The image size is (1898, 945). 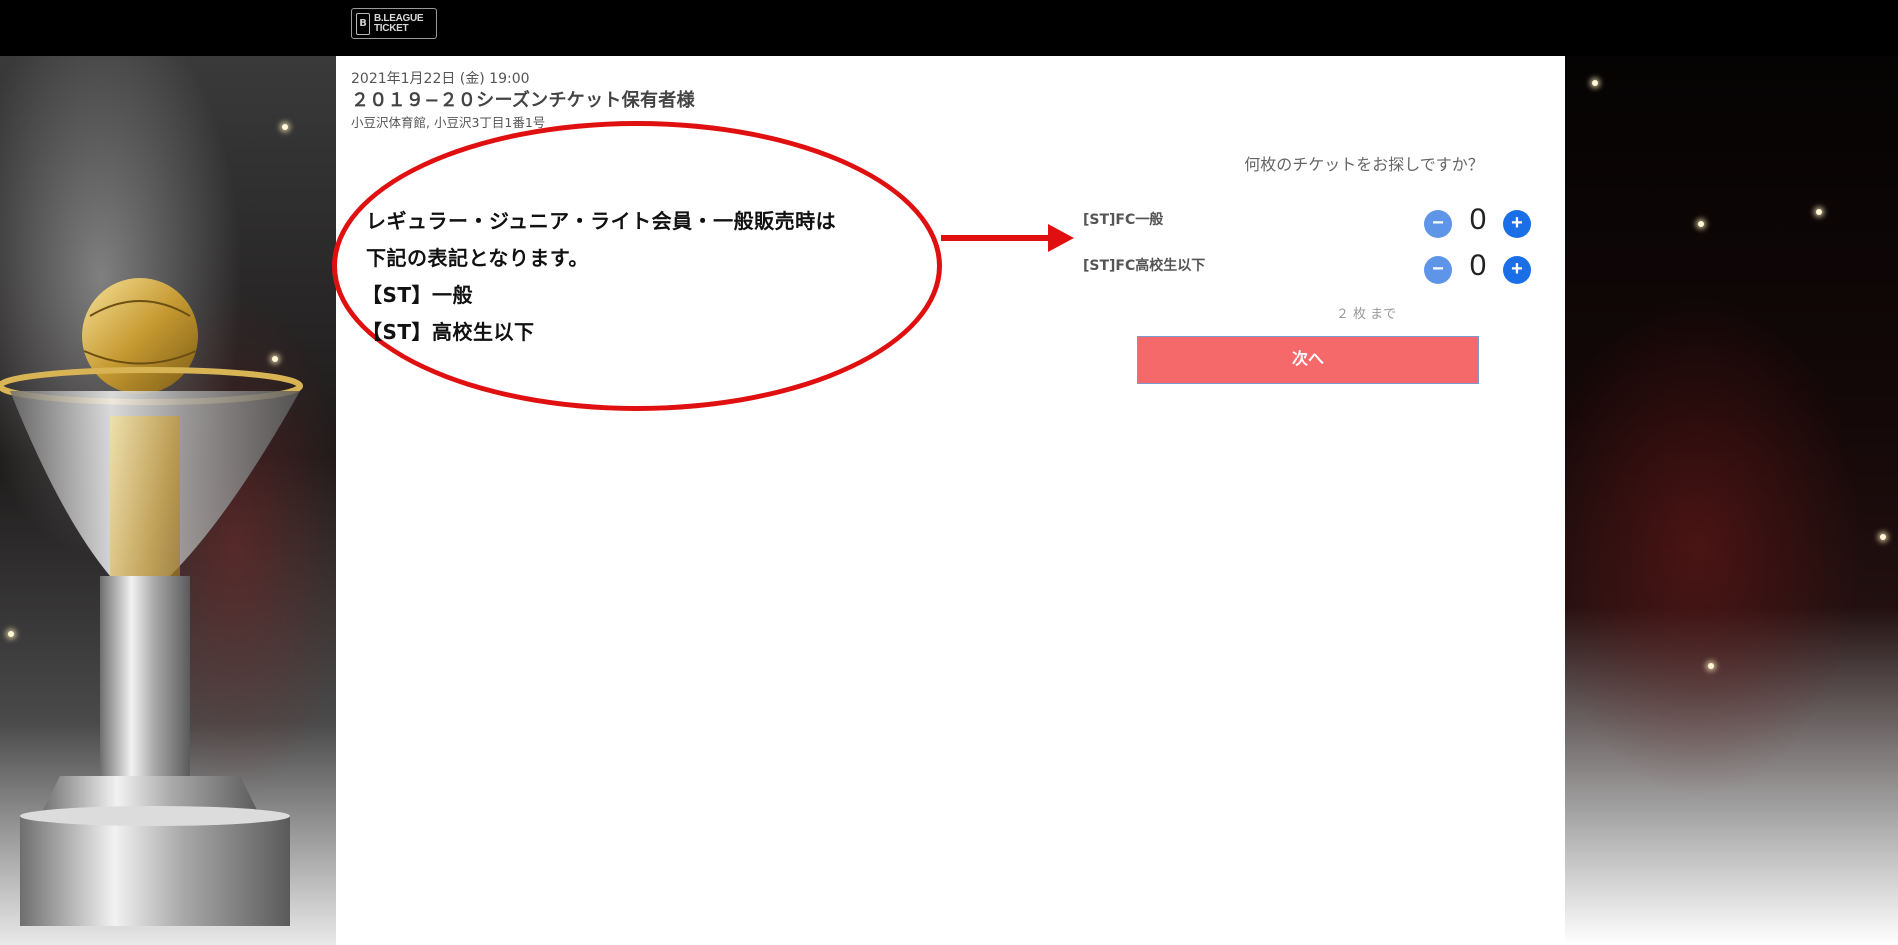 What do you see at coordinates (1144, 266) in the screenshot?
I see `ticket-name: [ST]FC高校生以下` at bounding box center [1144, 266].